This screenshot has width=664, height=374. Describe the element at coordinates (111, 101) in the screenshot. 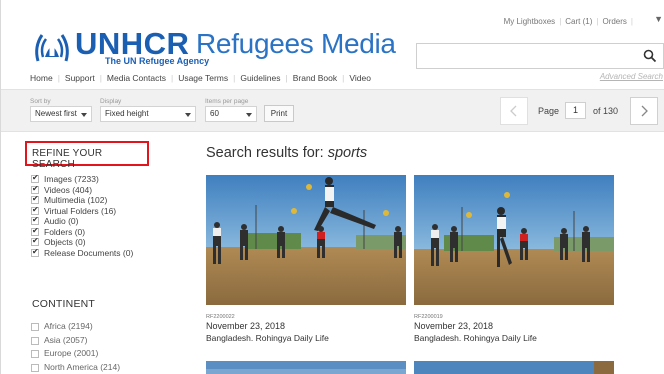

I see `display-label: Display` at that location.